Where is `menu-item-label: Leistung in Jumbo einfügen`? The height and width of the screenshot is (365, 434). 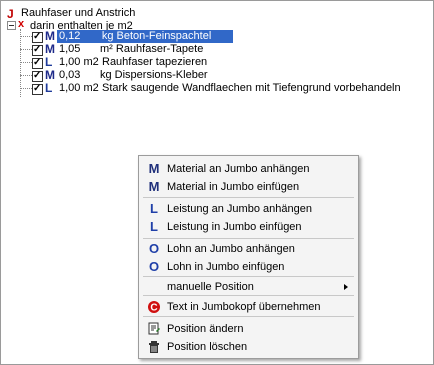 menu-item-label: Leistung in Jumbo einfügen is located at coordinates (234, 227).